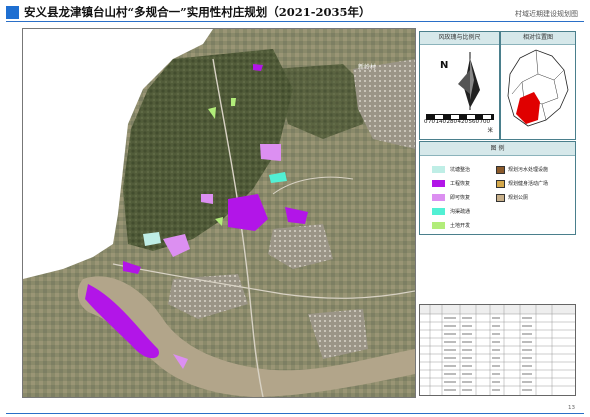 This screenshot has width=590, height=417. I want to click on project-table-grid, so click(497, 350).